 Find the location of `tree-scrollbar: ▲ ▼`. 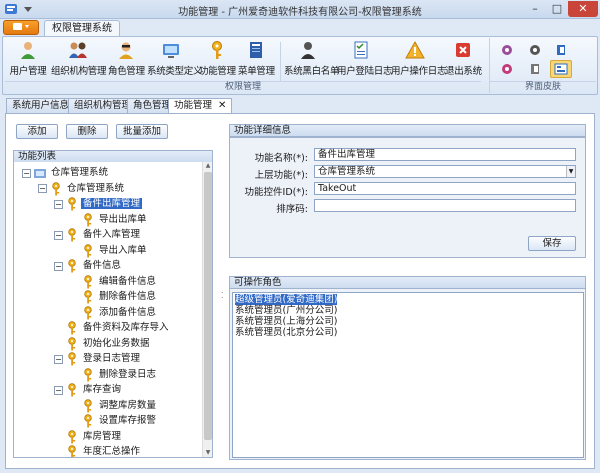

tree-scrollbar: ▲ ▼ is located at coordinates (207, 309).